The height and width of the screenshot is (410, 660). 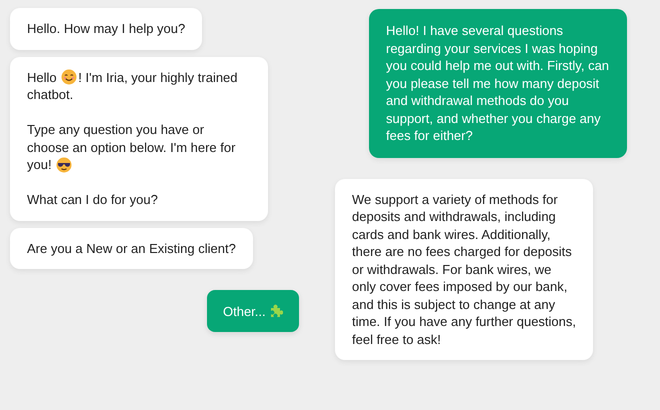 I want to click on message-text: ! I'm Iria, your highly trained, so click(x=158, y=77).